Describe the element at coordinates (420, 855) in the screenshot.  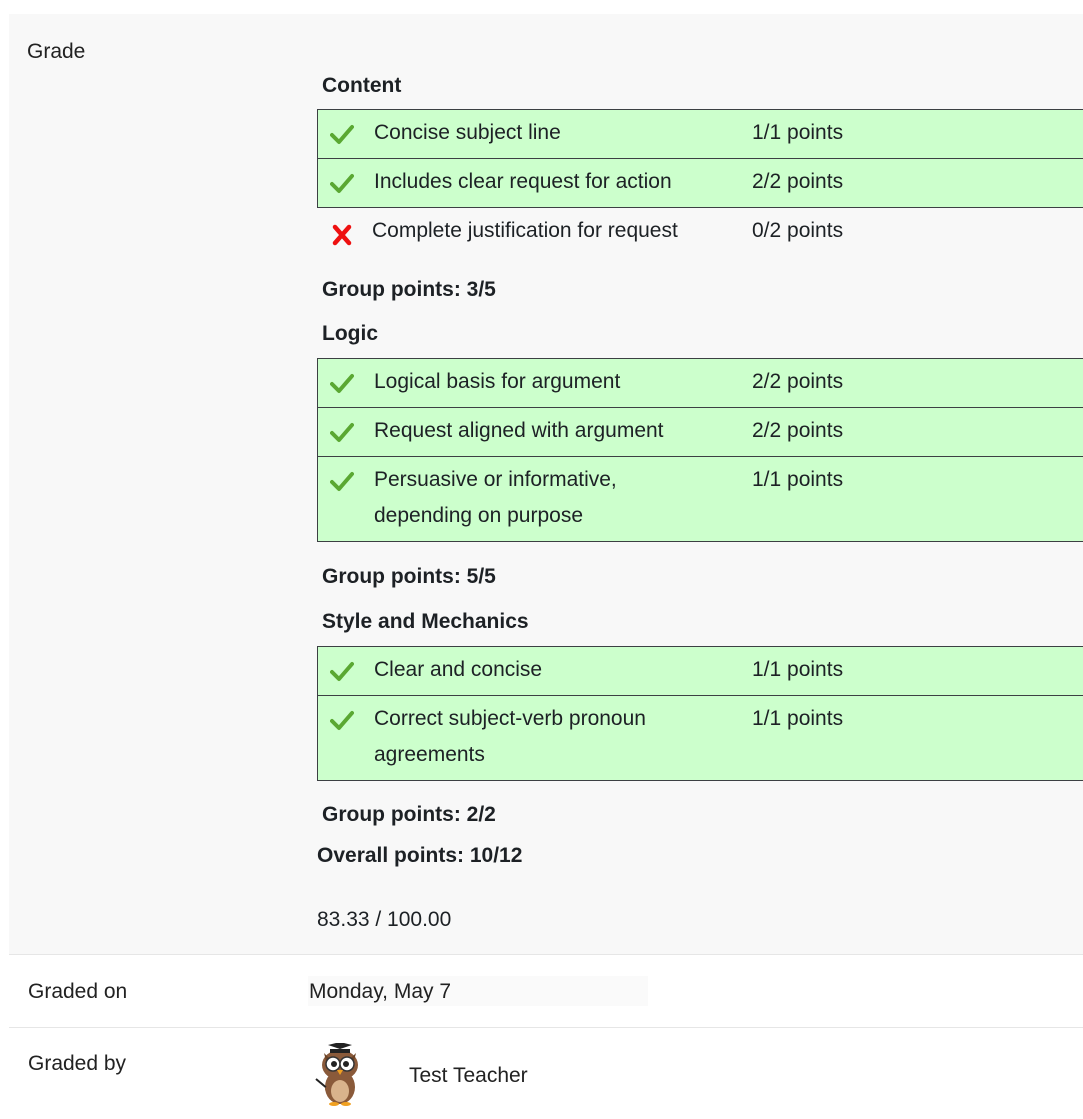
I see `overall-points: Overall points: 10/12` at that location.